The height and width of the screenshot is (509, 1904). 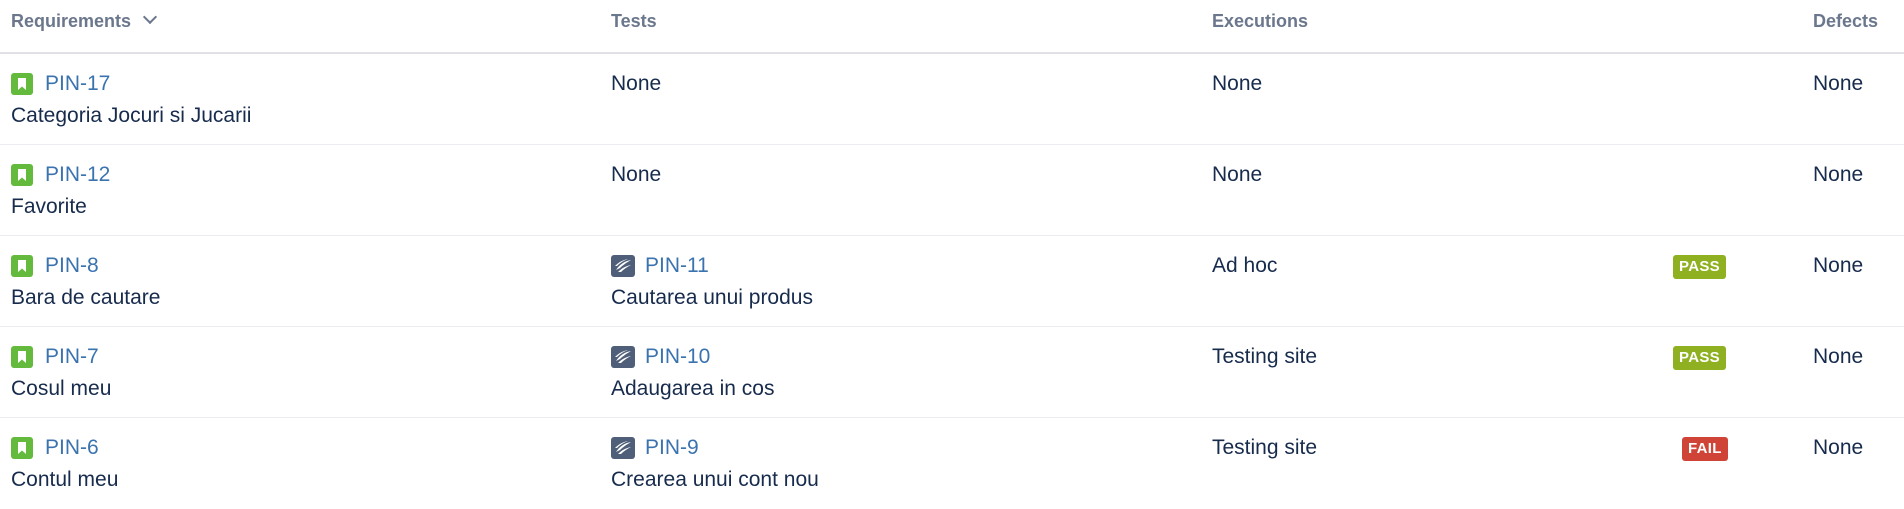 What do you see at coordinates (715, 464) in the screenshot?
I see `tests-cell: PIN-9 Crearea unui cont nou` at bounding box center [715, 464].